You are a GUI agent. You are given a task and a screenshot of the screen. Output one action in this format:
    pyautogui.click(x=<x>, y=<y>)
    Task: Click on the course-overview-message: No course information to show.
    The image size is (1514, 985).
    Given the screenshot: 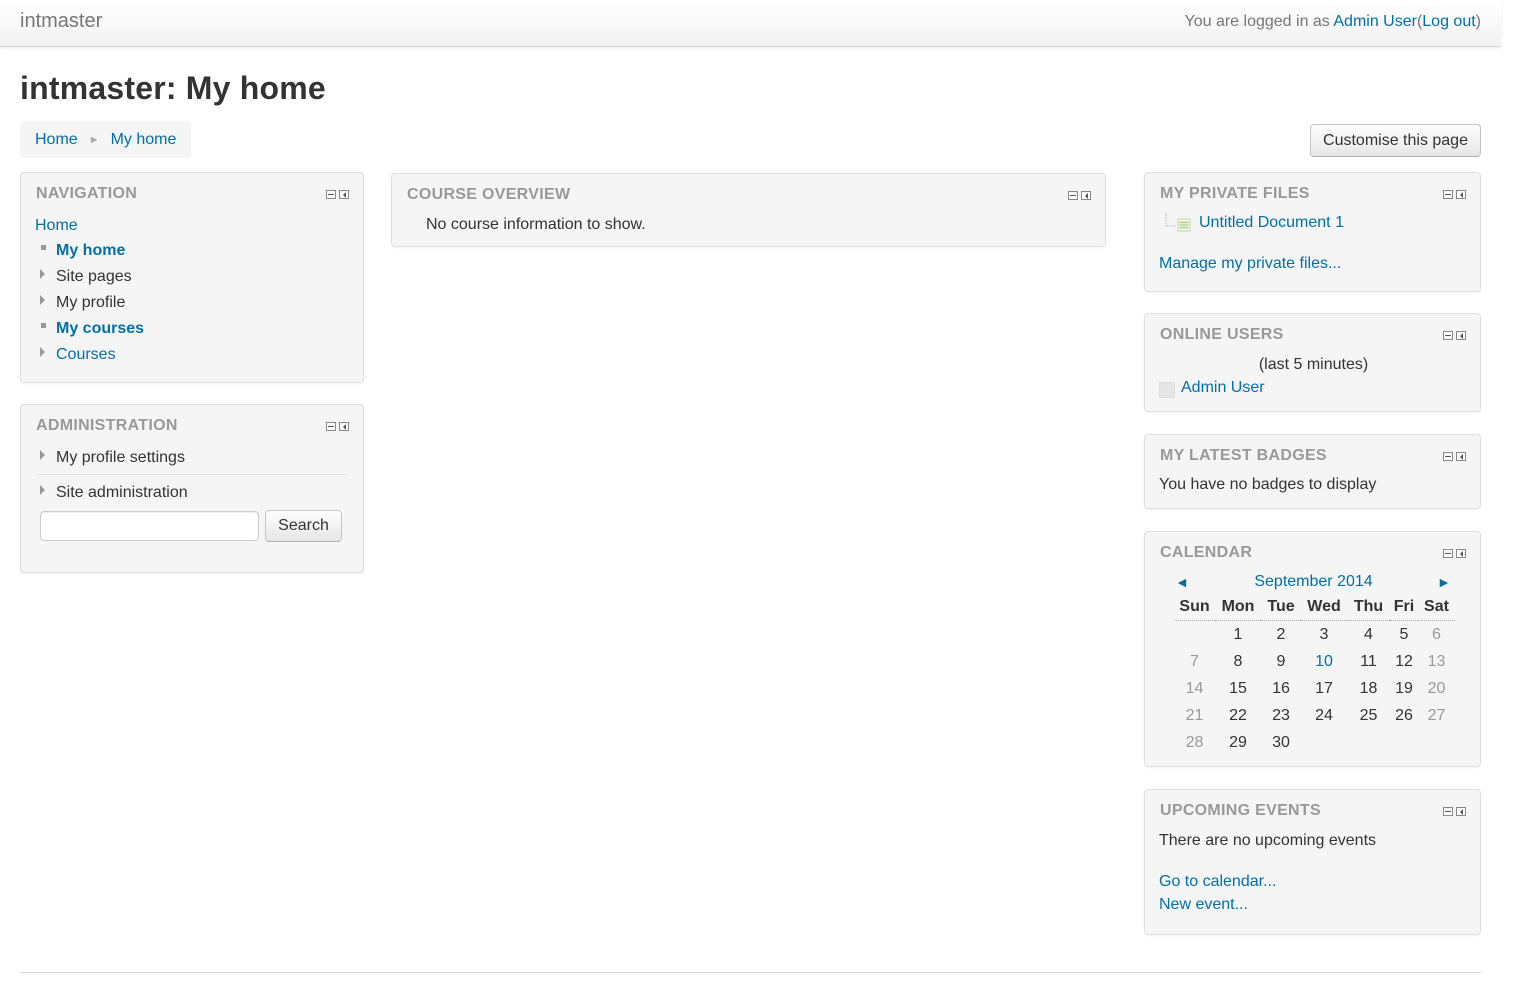 What is the action you would take?
    pyautogui.click(x=536, y=224)
    